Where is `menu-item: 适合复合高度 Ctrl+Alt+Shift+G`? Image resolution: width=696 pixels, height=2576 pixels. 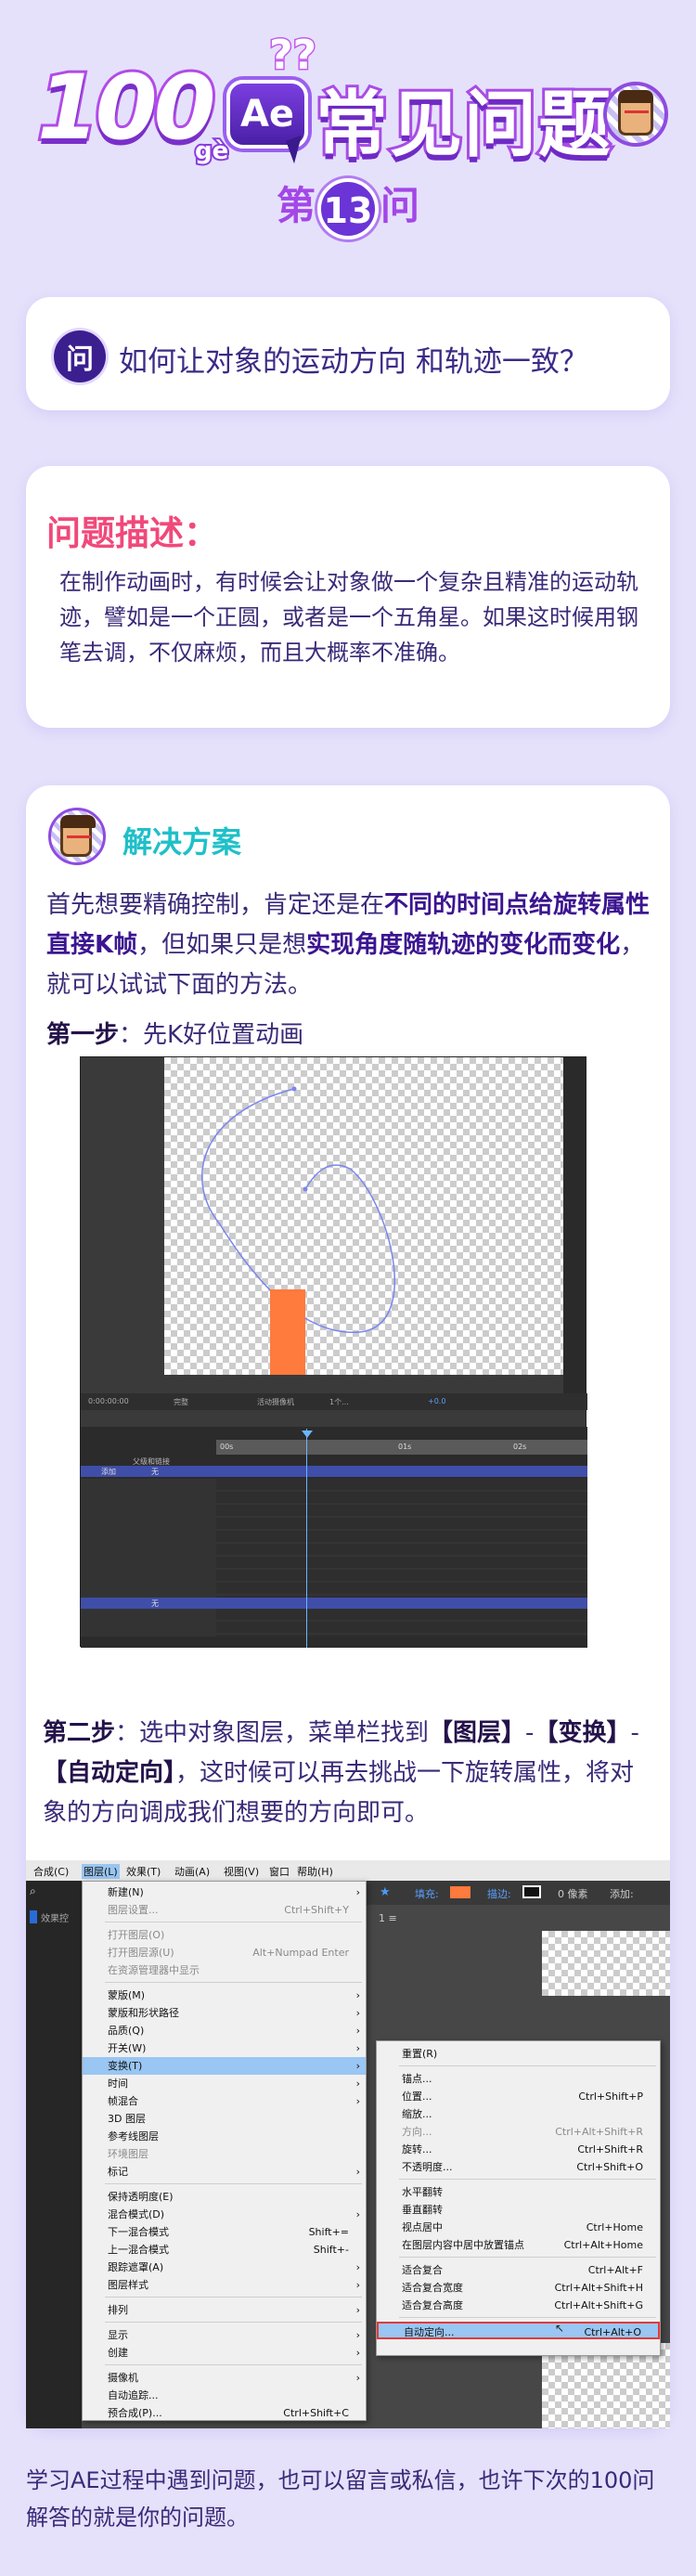 menu-item: 适合复合高度 Ctrl+Alt+Shift+G is located at coordinates (518, 2305).